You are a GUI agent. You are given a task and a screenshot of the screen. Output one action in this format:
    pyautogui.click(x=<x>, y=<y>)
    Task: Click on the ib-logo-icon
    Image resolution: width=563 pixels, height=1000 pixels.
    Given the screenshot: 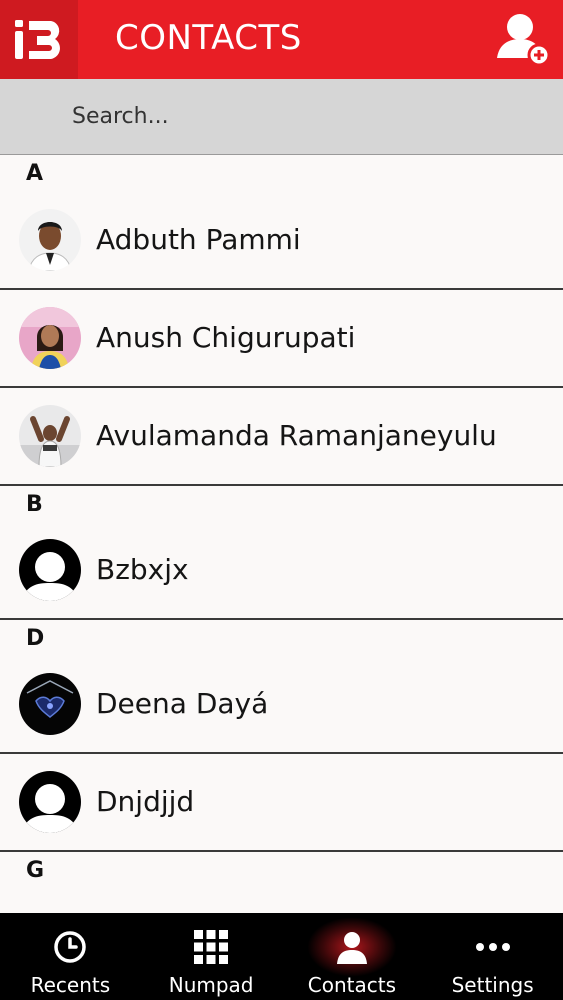 What is the action you would take?
    pyautogui.click(x=37, y=39)
    